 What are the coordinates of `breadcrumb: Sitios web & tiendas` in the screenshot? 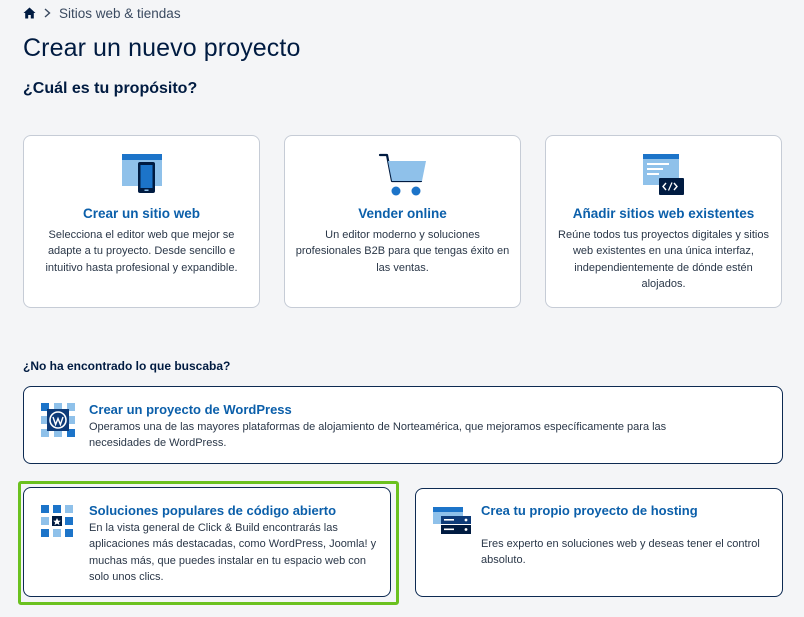 It's located at (102, 13).